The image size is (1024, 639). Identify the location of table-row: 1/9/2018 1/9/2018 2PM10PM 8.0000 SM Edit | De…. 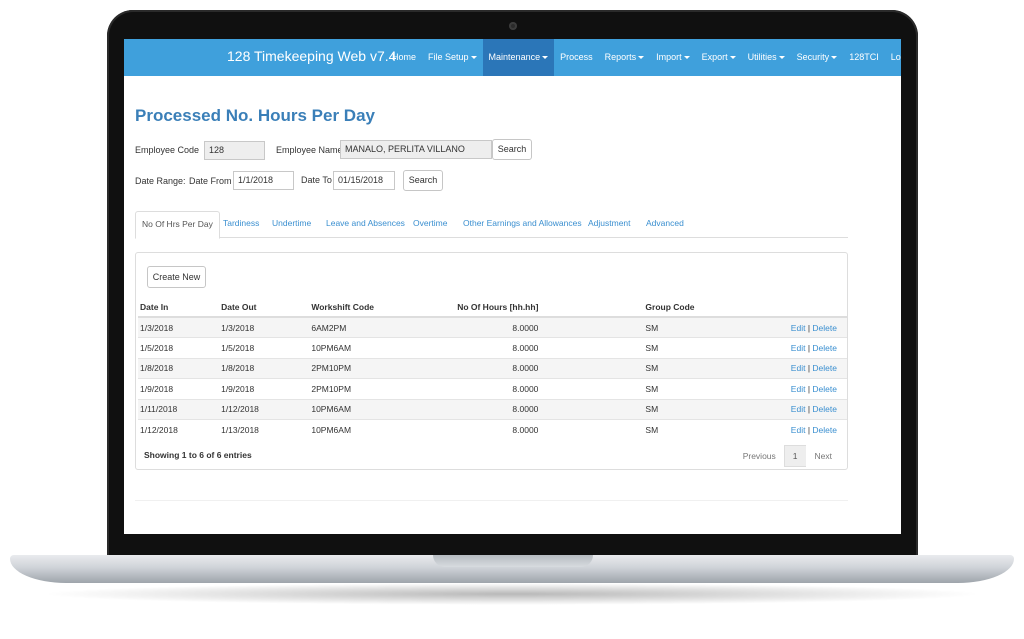
(492, 388).